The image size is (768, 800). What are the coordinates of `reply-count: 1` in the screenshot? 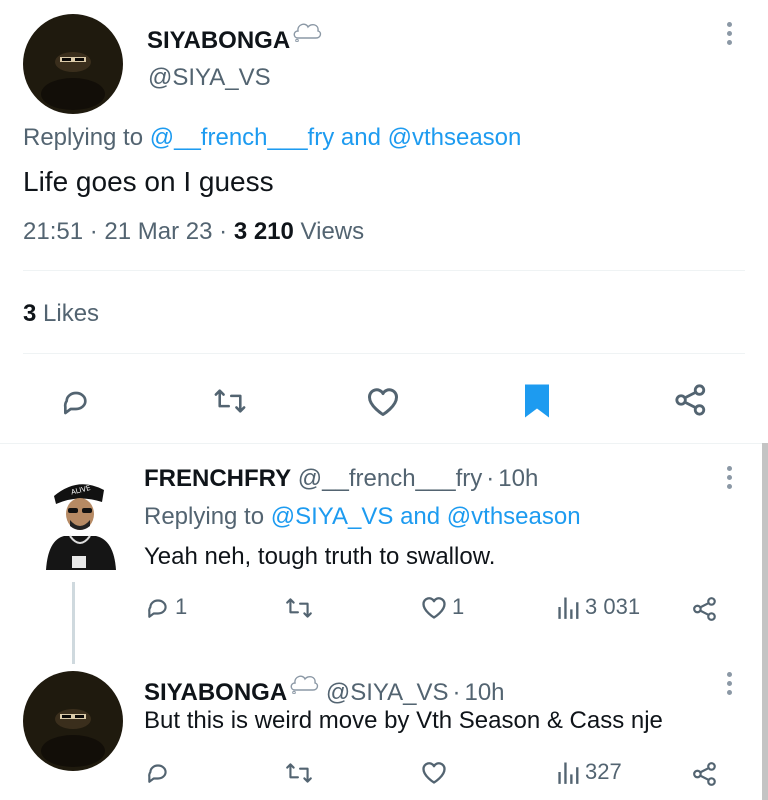 It's located at (181, 606).